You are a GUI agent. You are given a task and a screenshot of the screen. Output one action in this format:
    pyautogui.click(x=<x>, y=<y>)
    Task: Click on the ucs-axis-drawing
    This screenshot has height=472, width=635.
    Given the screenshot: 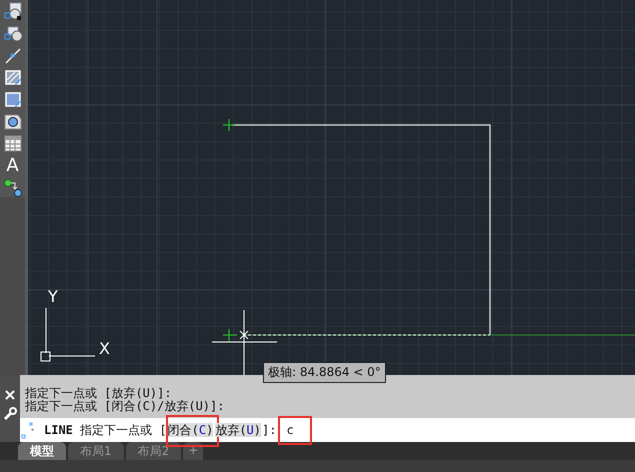 What is the action you would take?
    pyautogui.click(x=68, y=335)
    